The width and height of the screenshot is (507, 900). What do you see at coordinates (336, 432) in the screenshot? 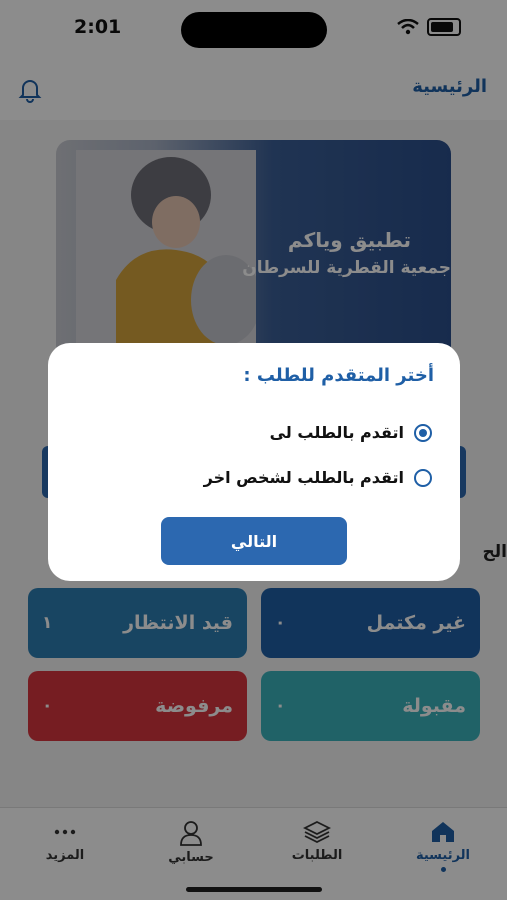
I see `option-label: اتقدم بالطلب لى` at bounding box center [336, 432].